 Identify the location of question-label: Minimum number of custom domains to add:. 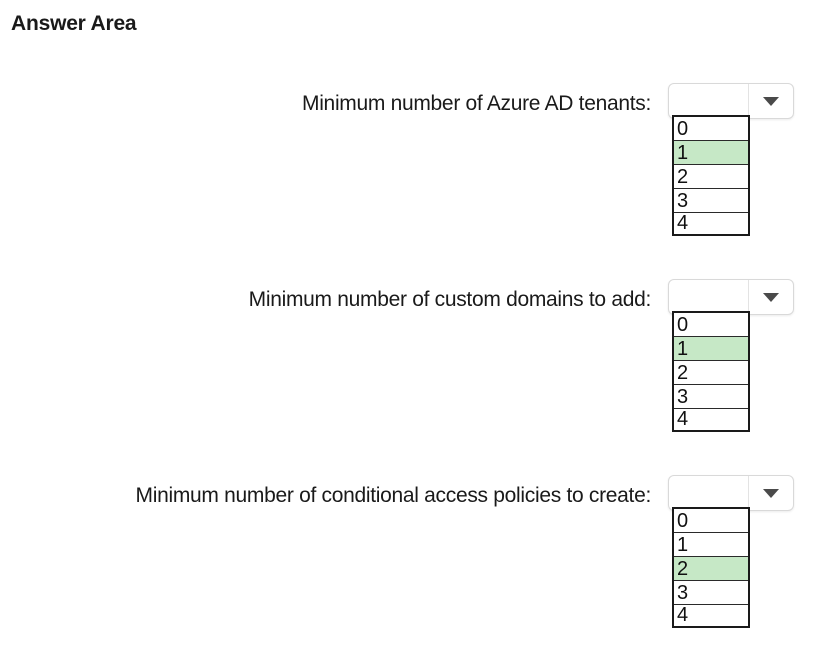
(450, 299).